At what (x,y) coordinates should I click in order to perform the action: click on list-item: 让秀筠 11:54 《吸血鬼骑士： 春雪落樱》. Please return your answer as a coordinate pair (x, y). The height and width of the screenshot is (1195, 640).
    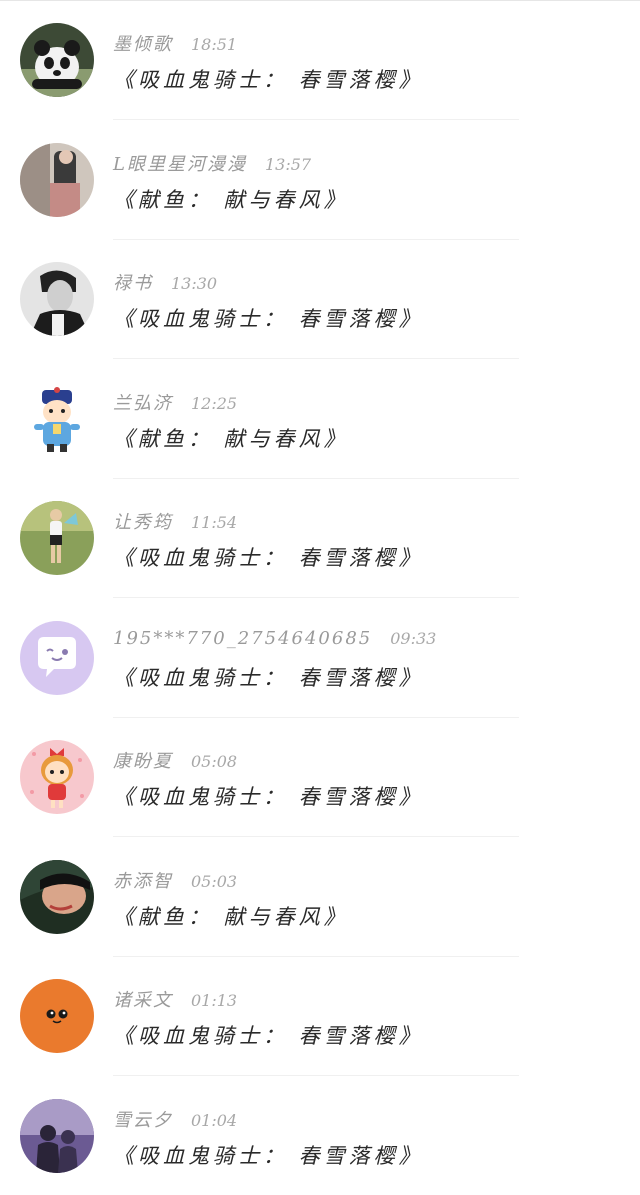
    Looking at the image, I should click on (320, 538).